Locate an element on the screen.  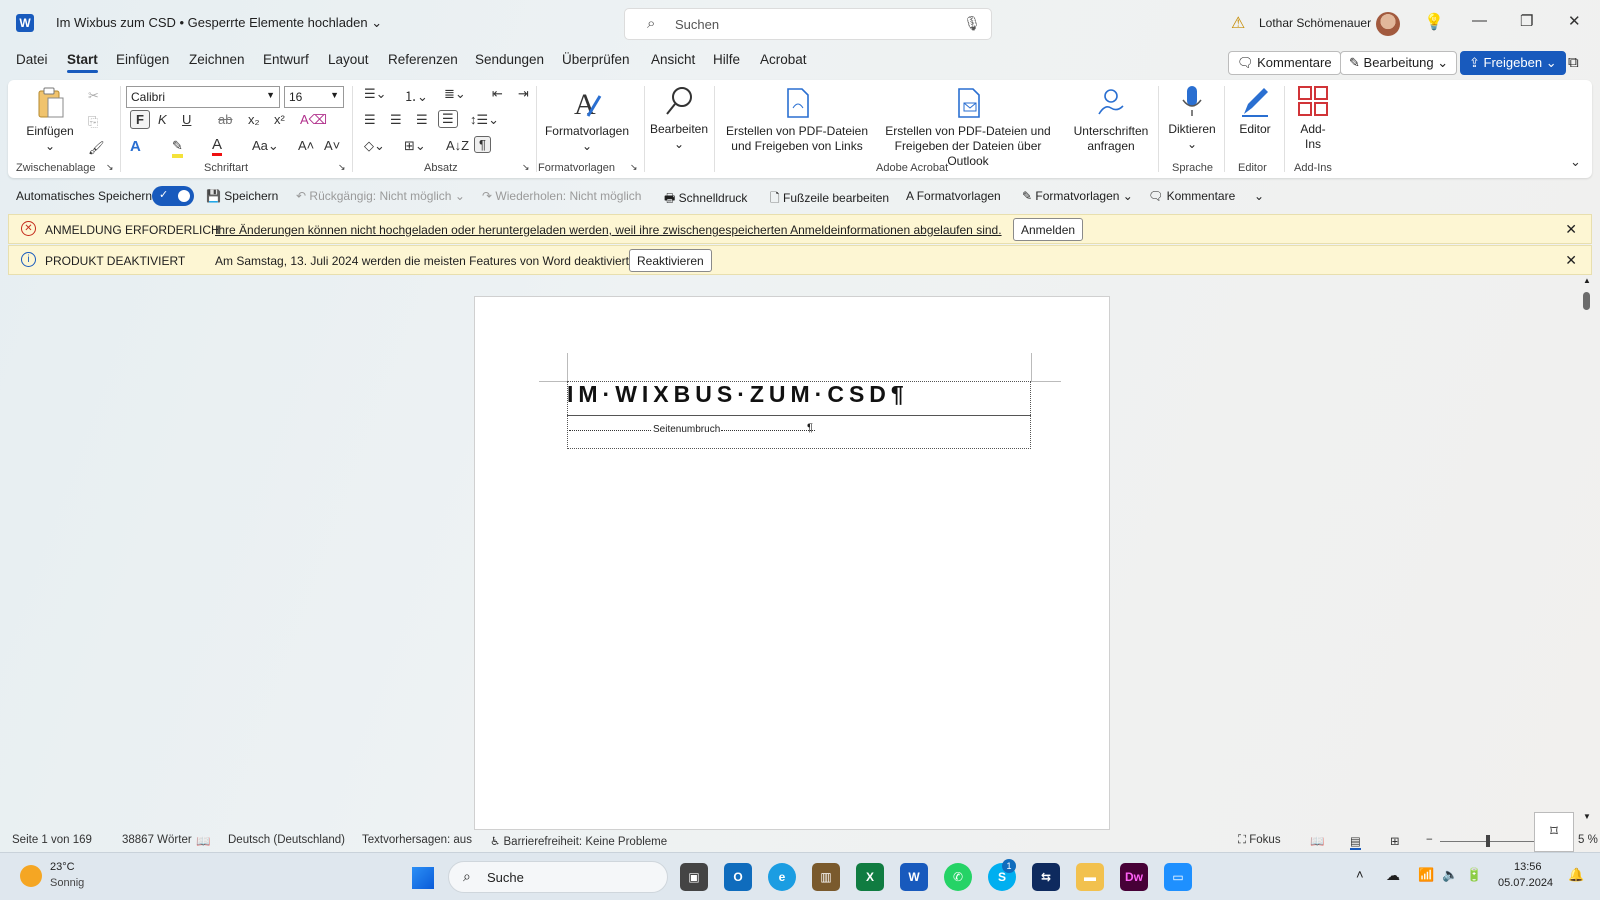
chevron-up-icon: ˄ is located at coordinates (1360, 874).